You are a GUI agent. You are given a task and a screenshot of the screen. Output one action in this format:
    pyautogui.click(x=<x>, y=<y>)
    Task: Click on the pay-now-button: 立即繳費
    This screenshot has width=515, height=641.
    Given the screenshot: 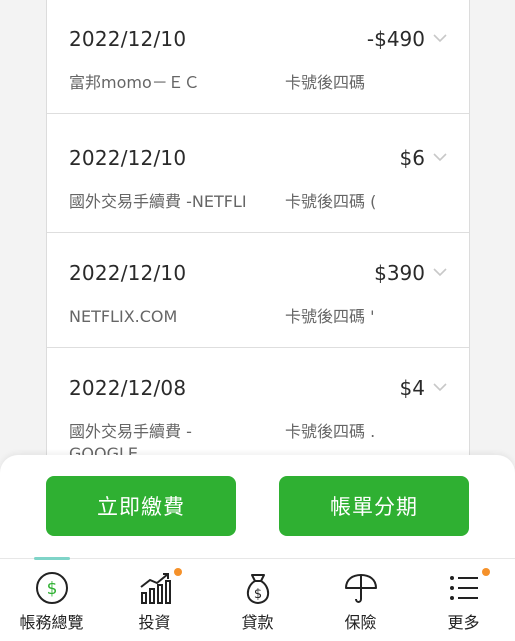 What is the action you would take?
    pyautogui.click(x=141, y=506)
    